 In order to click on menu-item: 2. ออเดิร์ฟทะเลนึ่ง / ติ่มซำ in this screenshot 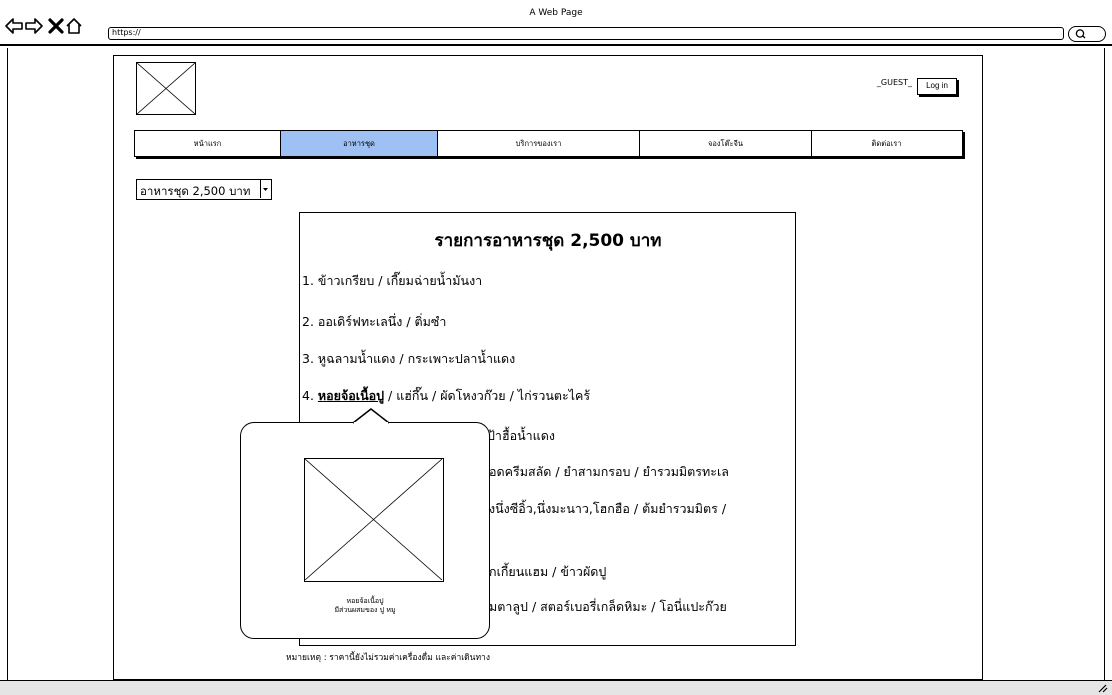, I will do `click(374, 321)`.